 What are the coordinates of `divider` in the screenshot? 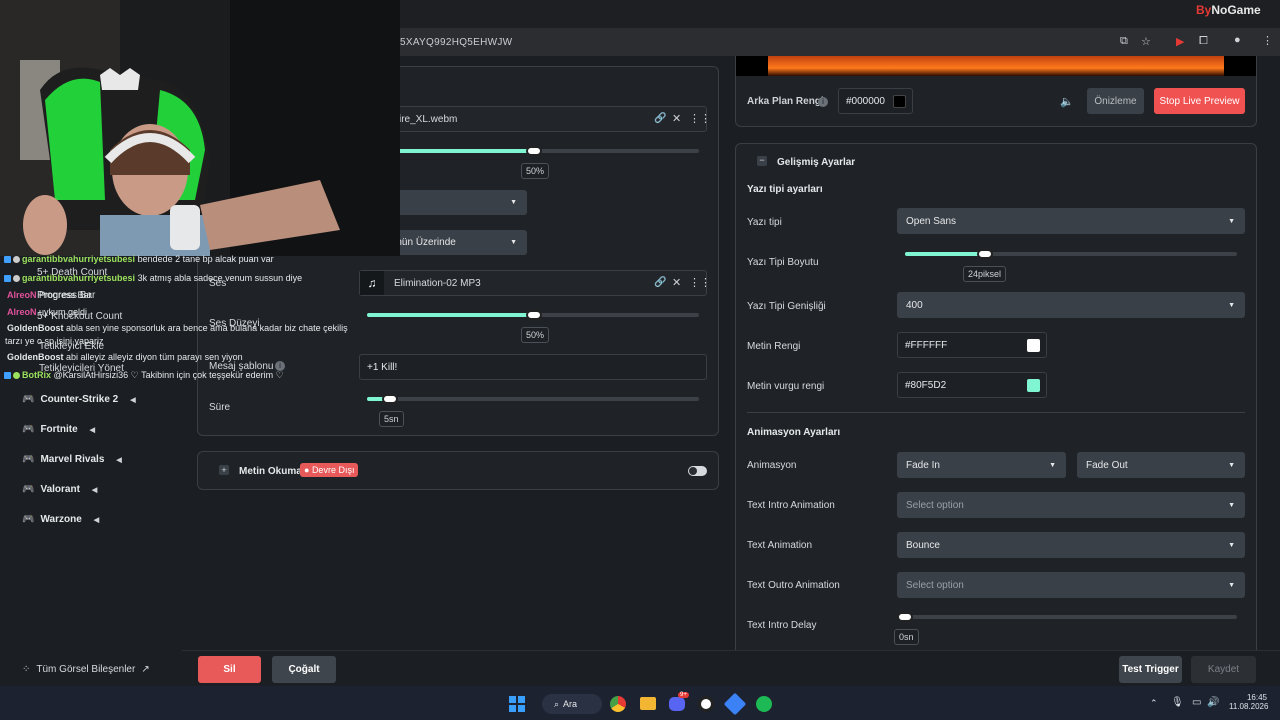 It's located at (996, 412).